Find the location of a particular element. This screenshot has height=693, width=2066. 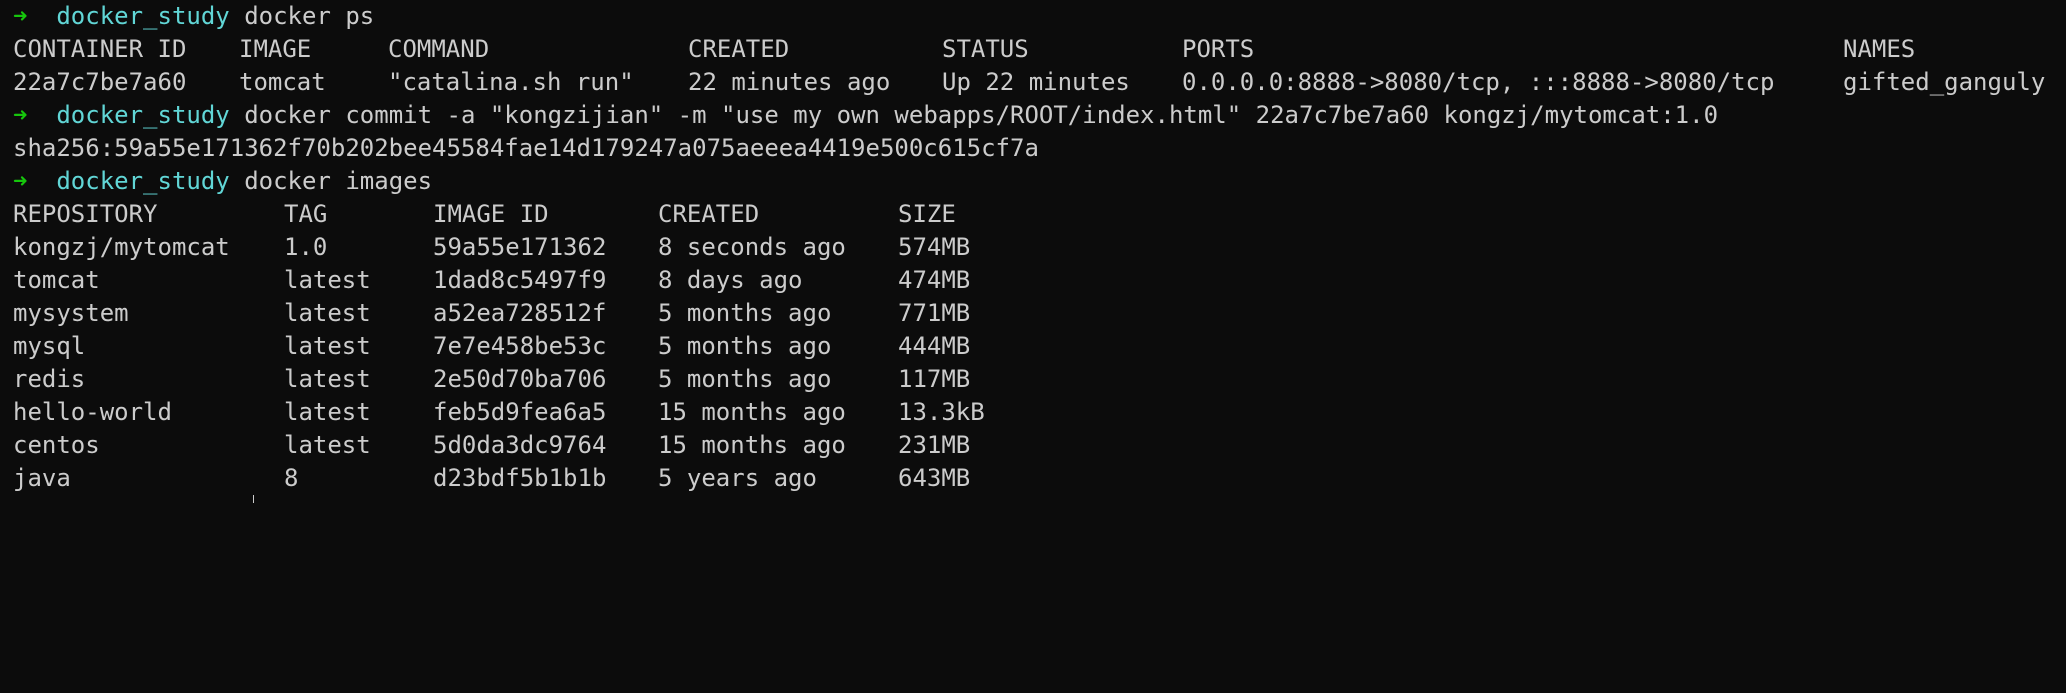

table-cell: mysql is located at coordinates (49, 346).